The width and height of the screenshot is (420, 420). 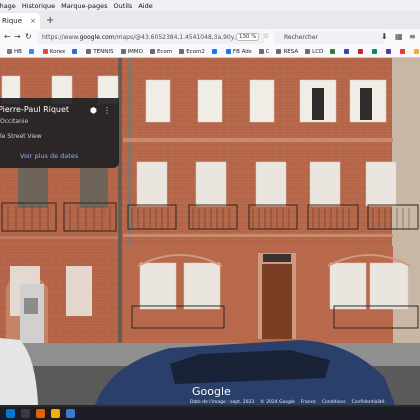 I want to click on location-region: Occitanie, so click(x=14, y=121).